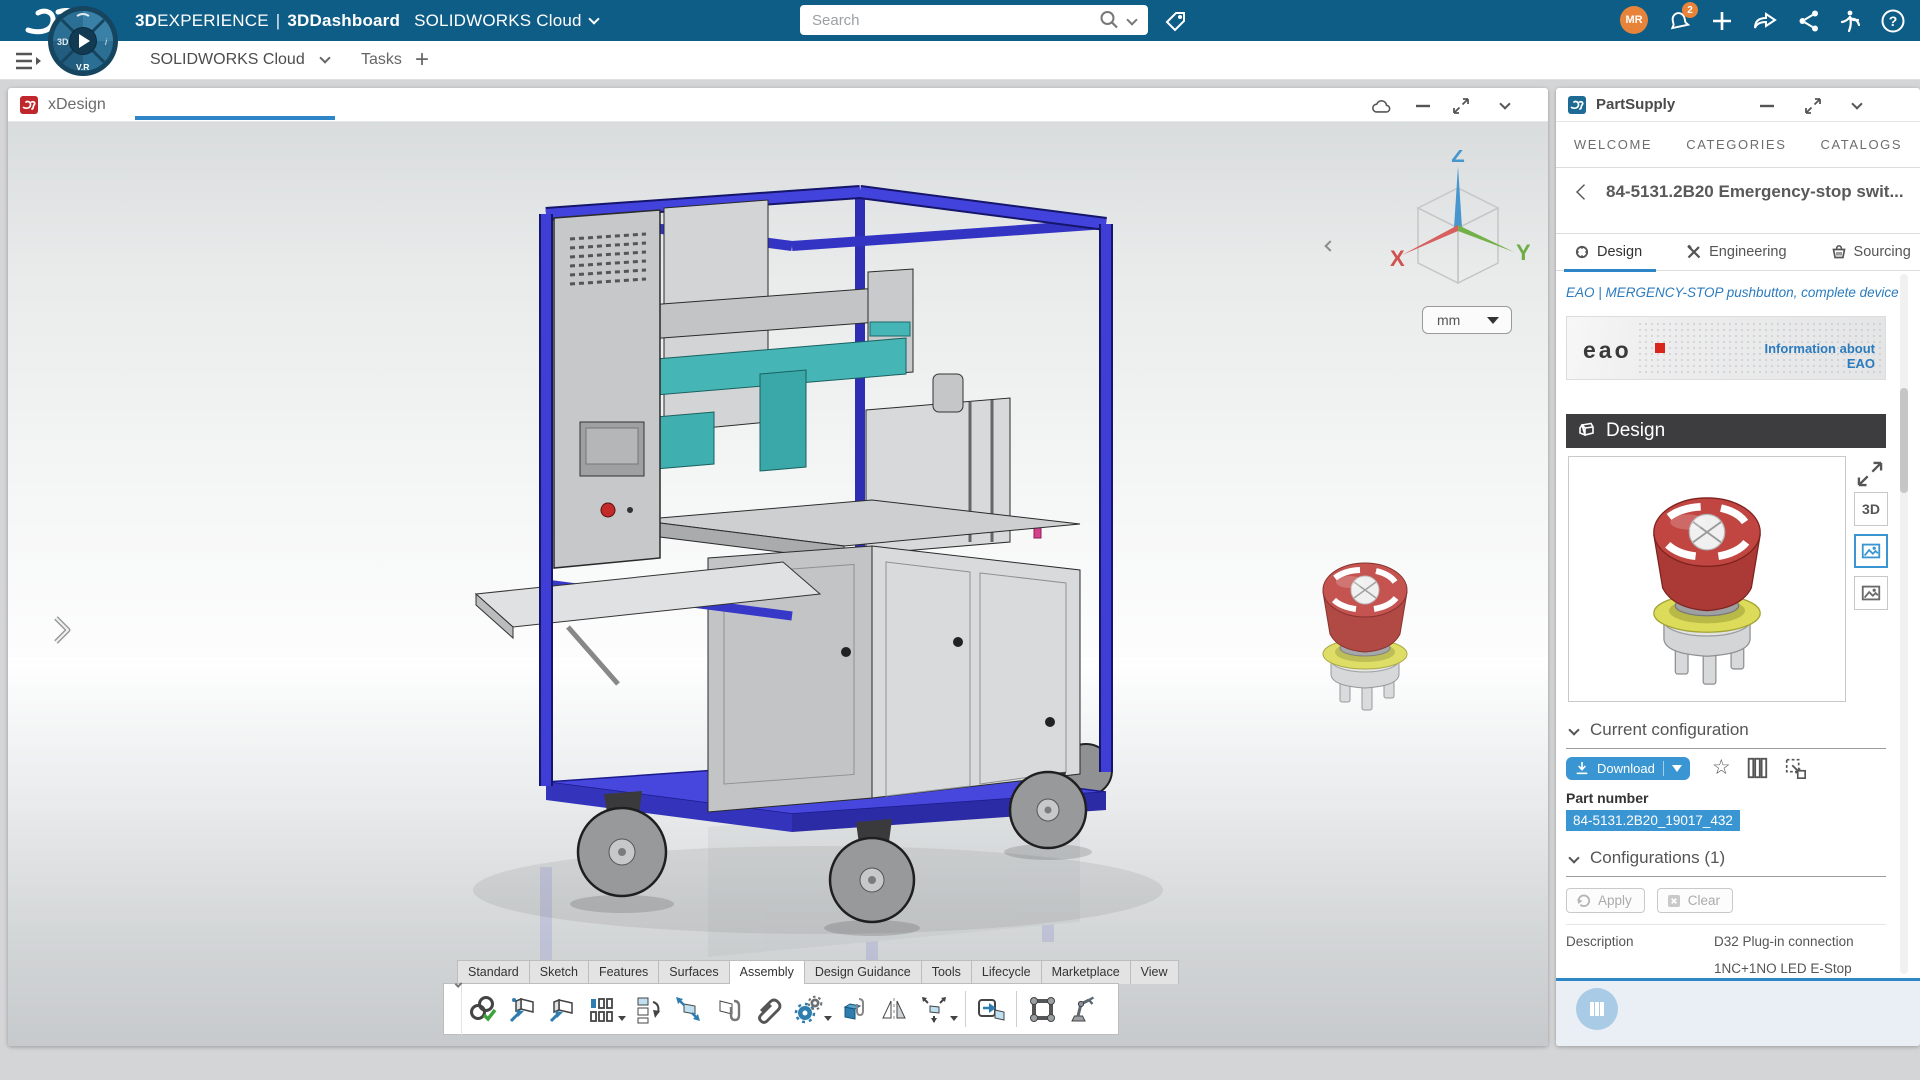 This screenshot has height=1080, width=1920. What do you see at coordinates (381, 60) in the screenshot?
I see `tab-tasks: Tasks` at bounding box center [381, 60].